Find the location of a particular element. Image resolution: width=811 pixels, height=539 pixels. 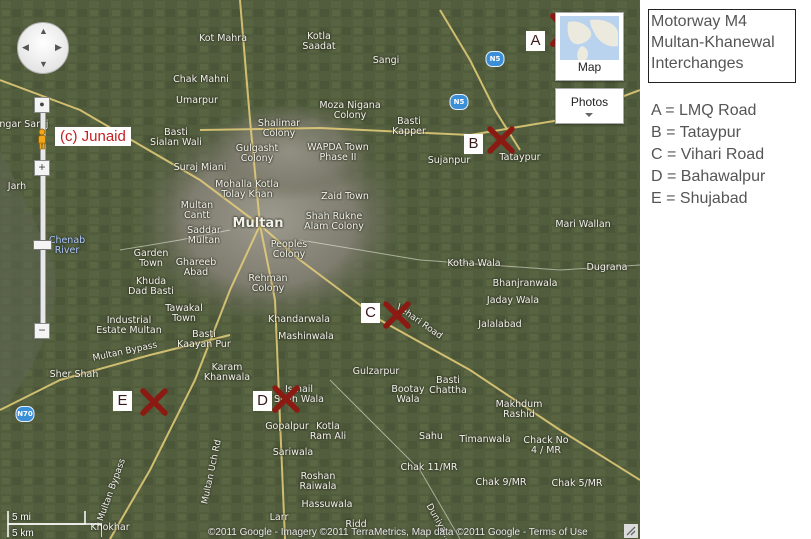

title-line: Interchanges is located at coordinates (697, 63).